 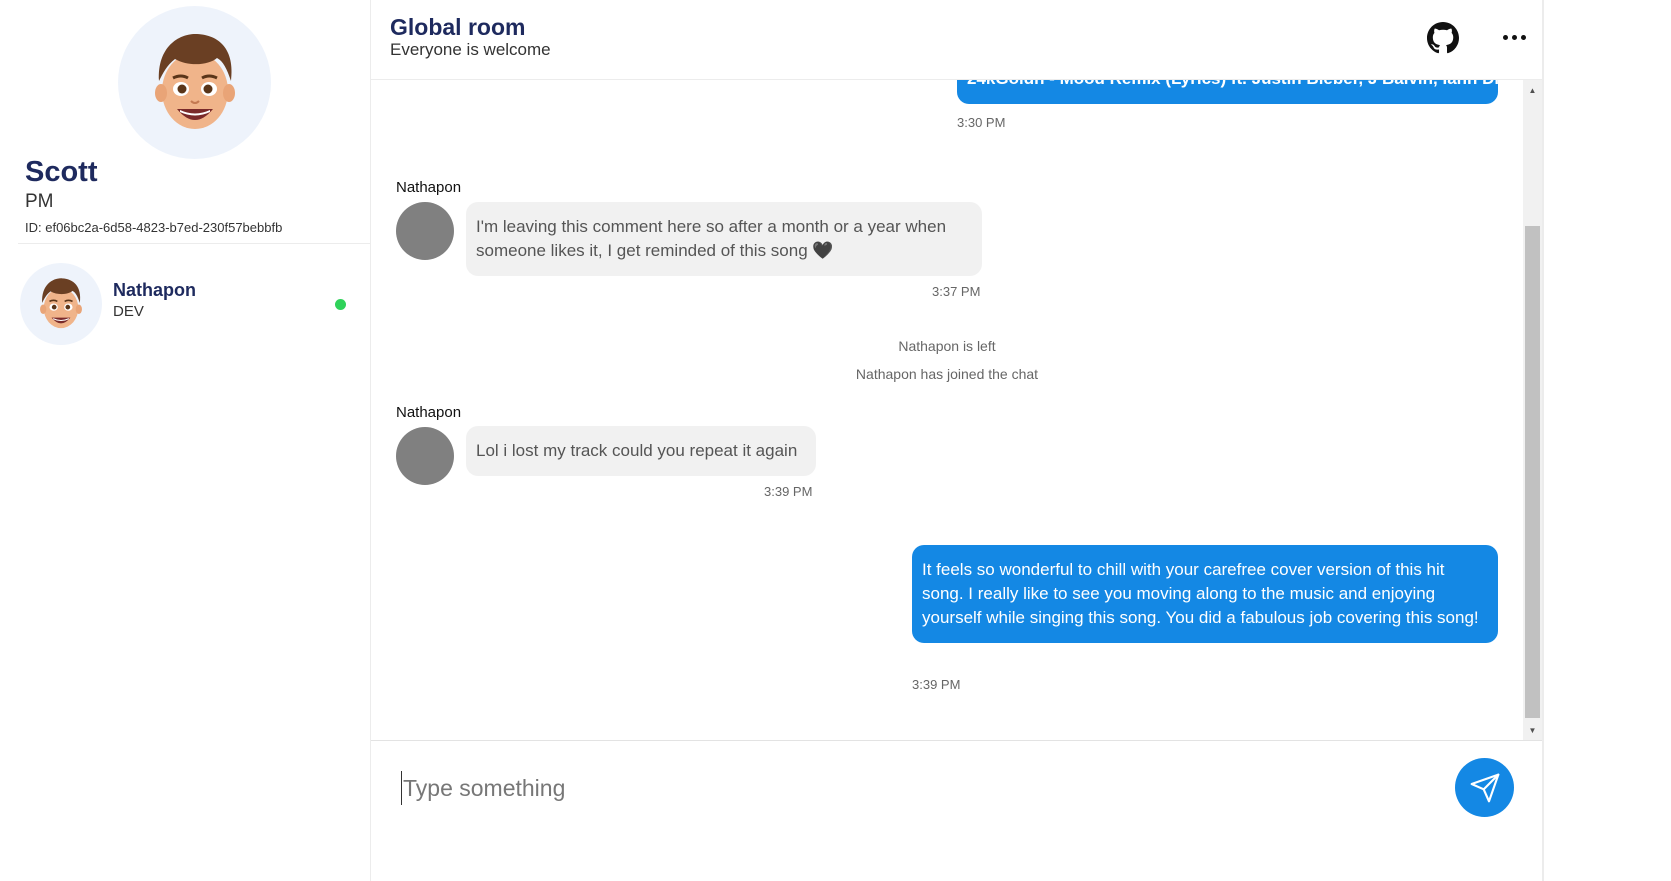 I want to click on message-scrollbar: ▲ ▼, so click(x=1532, y=410).